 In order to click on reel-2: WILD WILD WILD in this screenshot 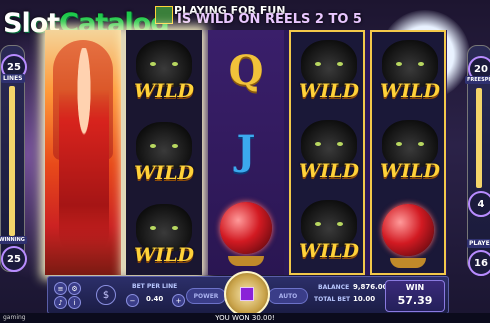, I will do `click(164, 152)`.